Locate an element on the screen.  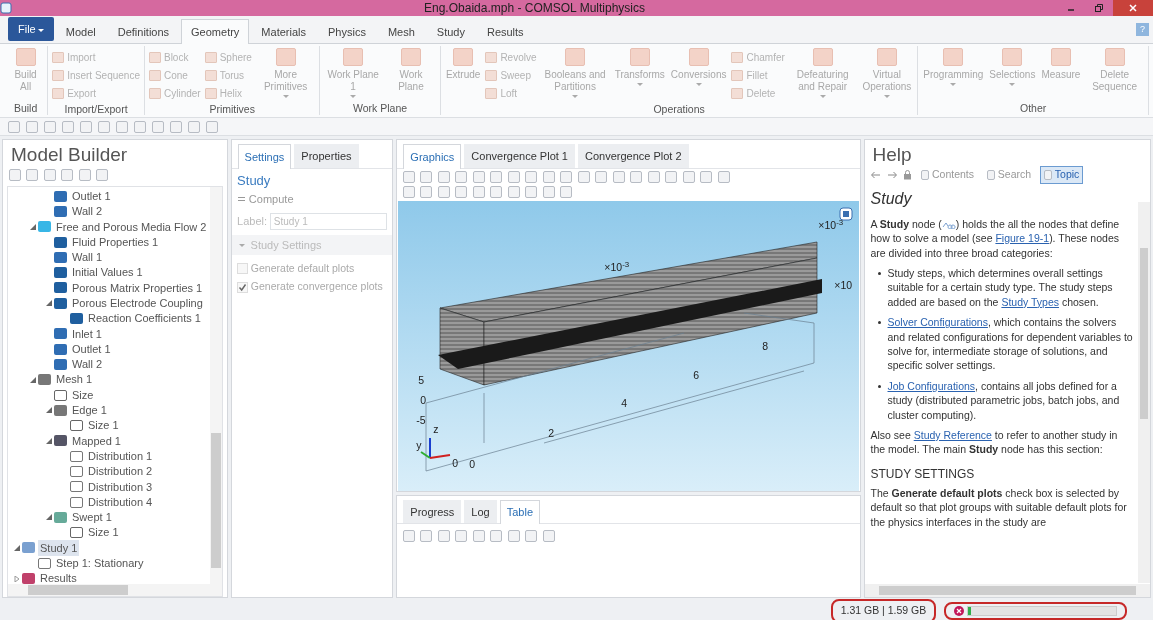
tree-item: Porous Electrode Coupling is located at coordinates (137, 303).